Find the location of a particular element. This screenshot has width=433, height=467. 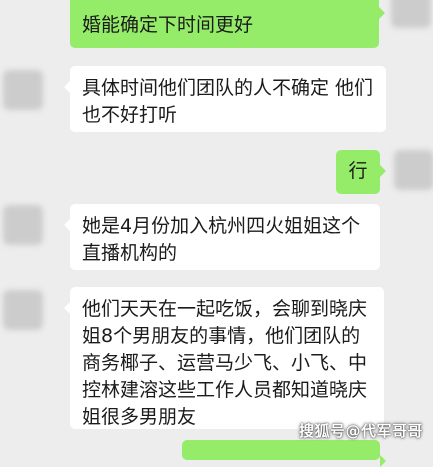

message-bubble-outgoing: 行 is located at coordinates (361, 172).